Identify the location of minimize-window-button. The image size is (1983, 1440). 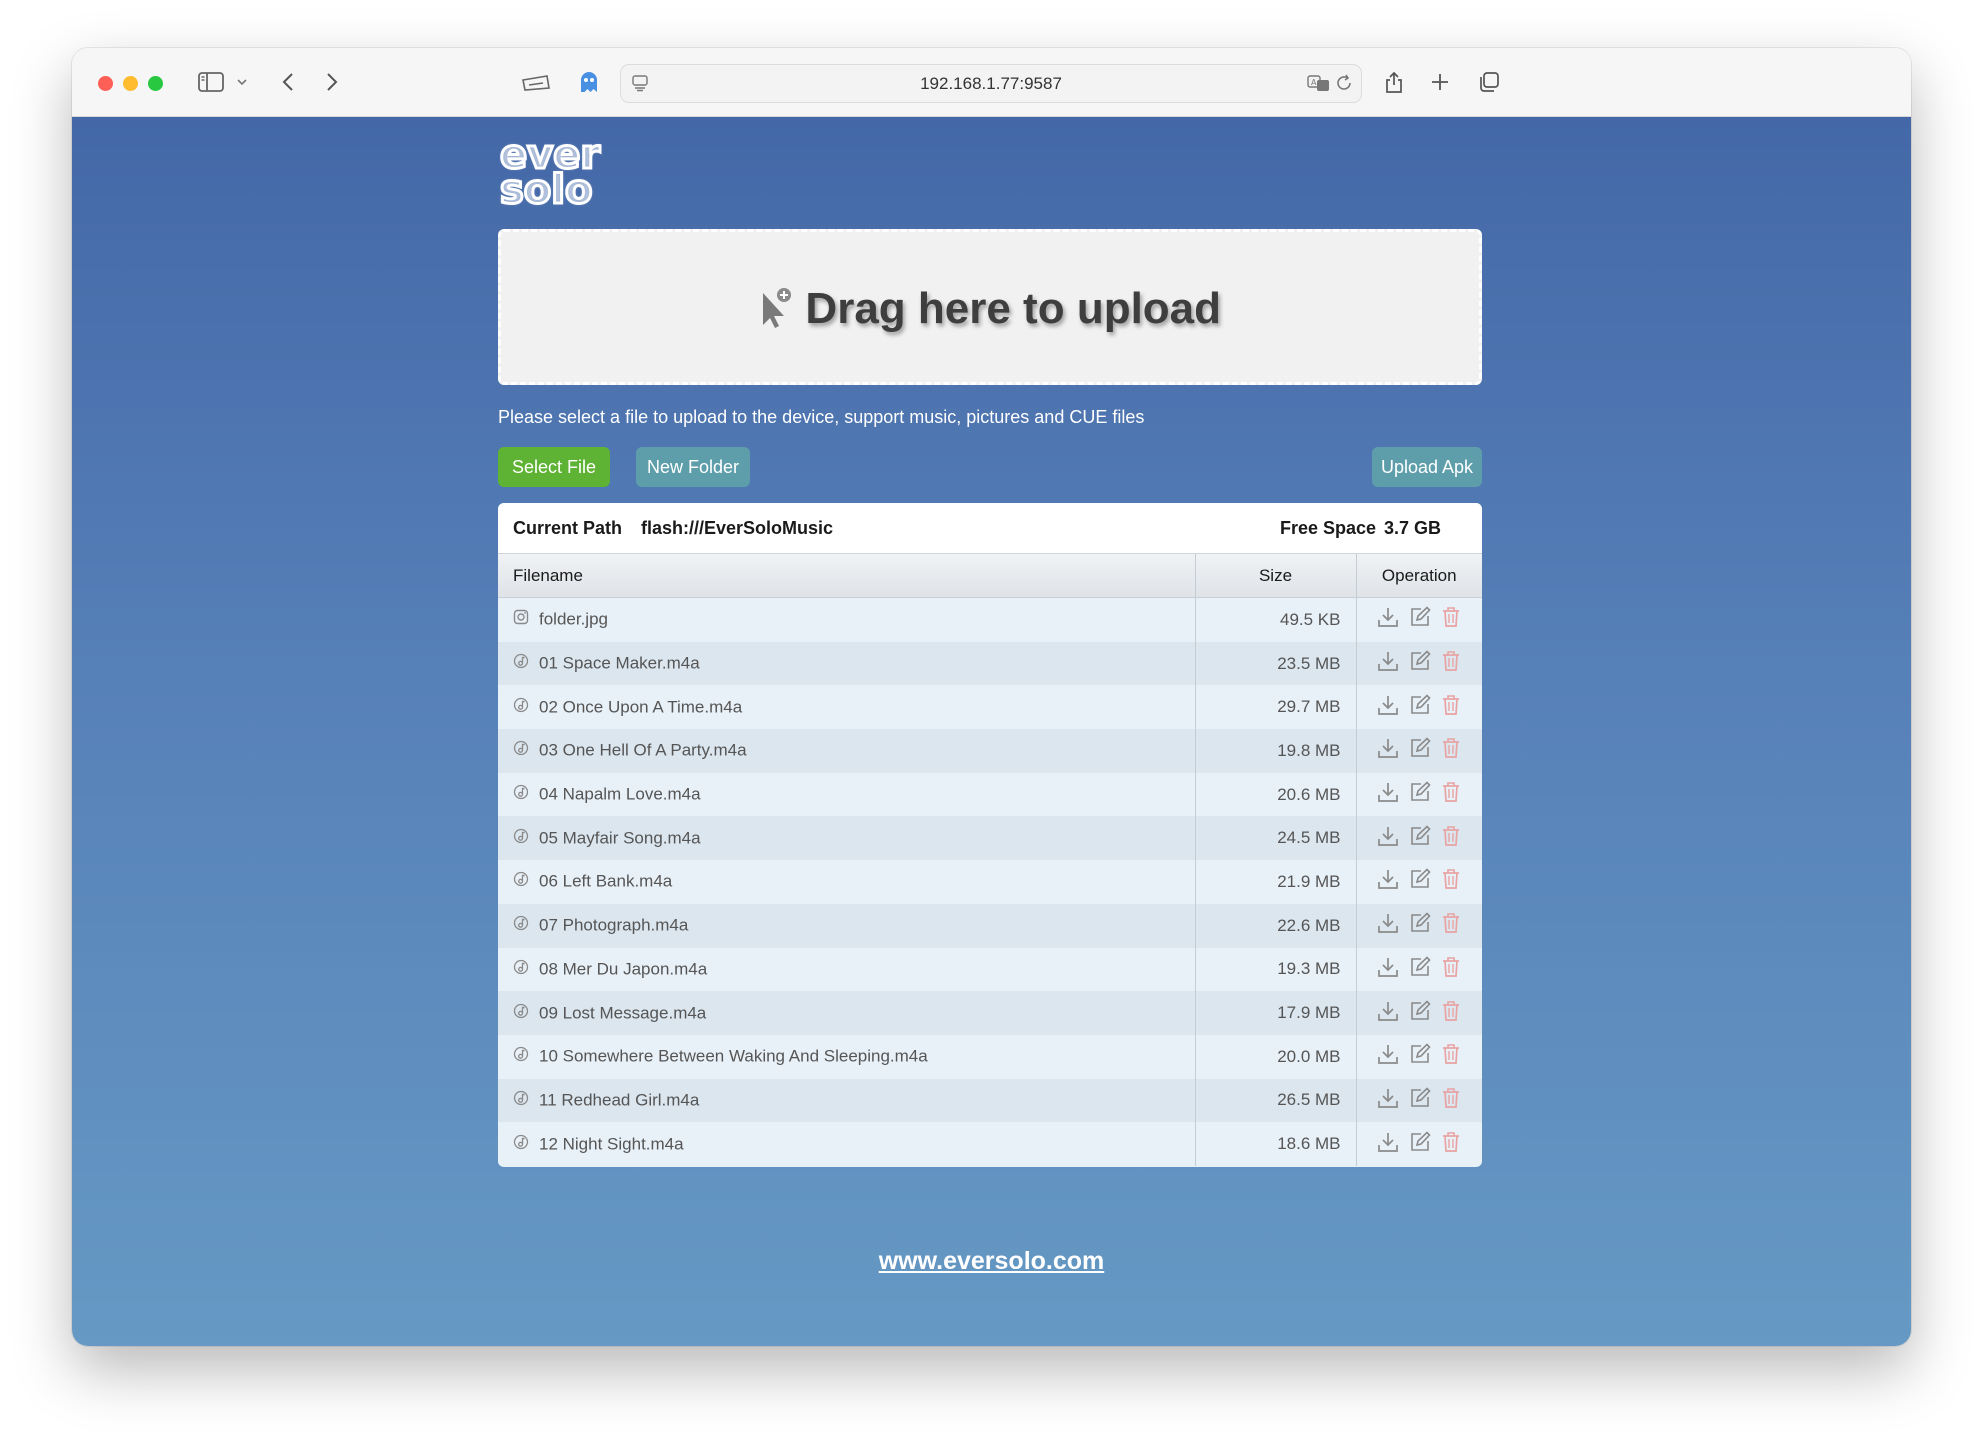
(130, 83).